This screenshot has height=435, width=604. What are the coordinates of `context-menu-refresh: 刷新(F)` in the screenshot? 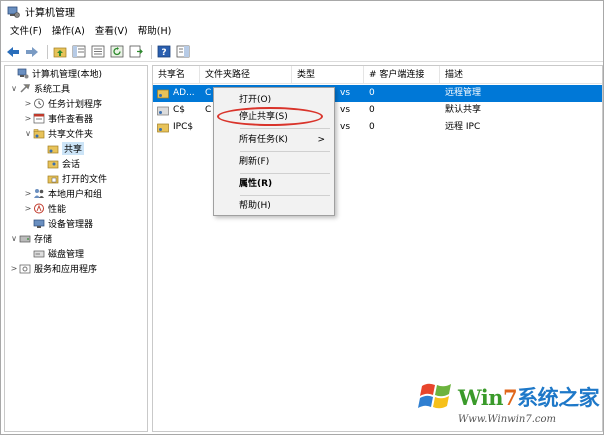 It's located at (274, 162).